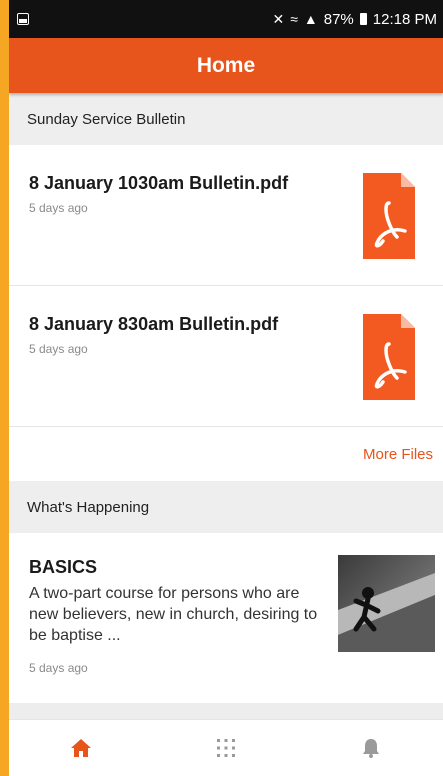 This screenshot has width=443, height=776. Describe the element at coordinates (88, 507) in the screenshot. I see `section-title: What's Happening` at that location.